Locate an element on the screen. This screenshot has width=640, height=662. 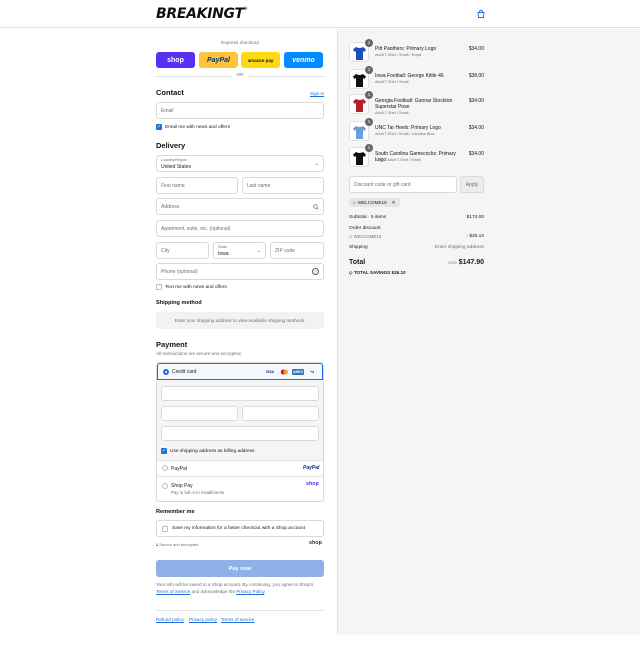
product-name: Iowa Football: George Kittle 46 is located at coordinates (409, 76).